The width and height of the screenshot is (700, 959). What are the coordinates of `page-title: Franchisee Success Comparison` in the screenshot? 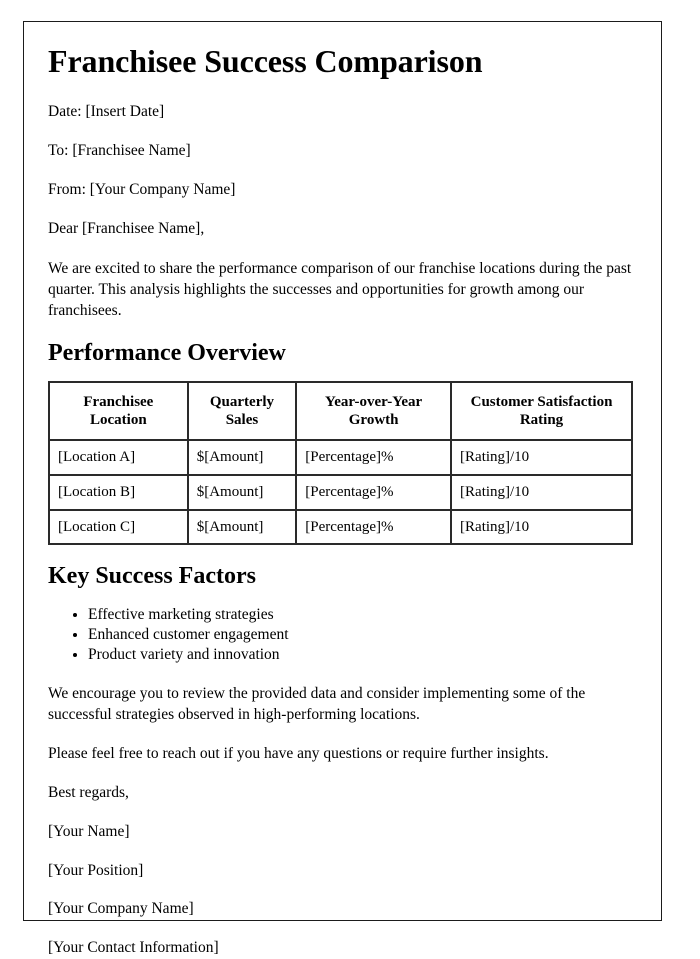 It's located at (265, 61).